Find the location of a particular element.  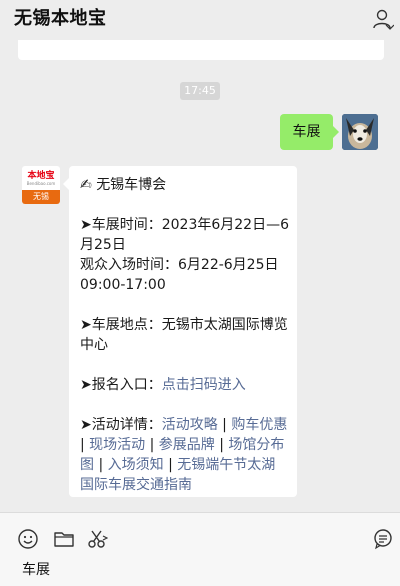

message-input: 车展 is located at coordinates (36, 569).